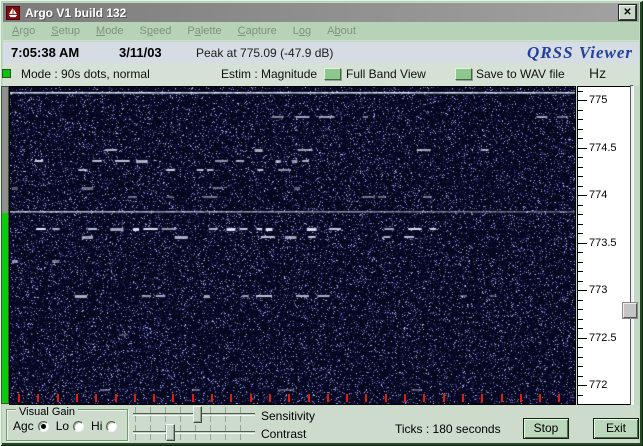 The width and height of the screenshot is (643, 446). I want to click on menu-item-speed: Speed, so click(156, 31).